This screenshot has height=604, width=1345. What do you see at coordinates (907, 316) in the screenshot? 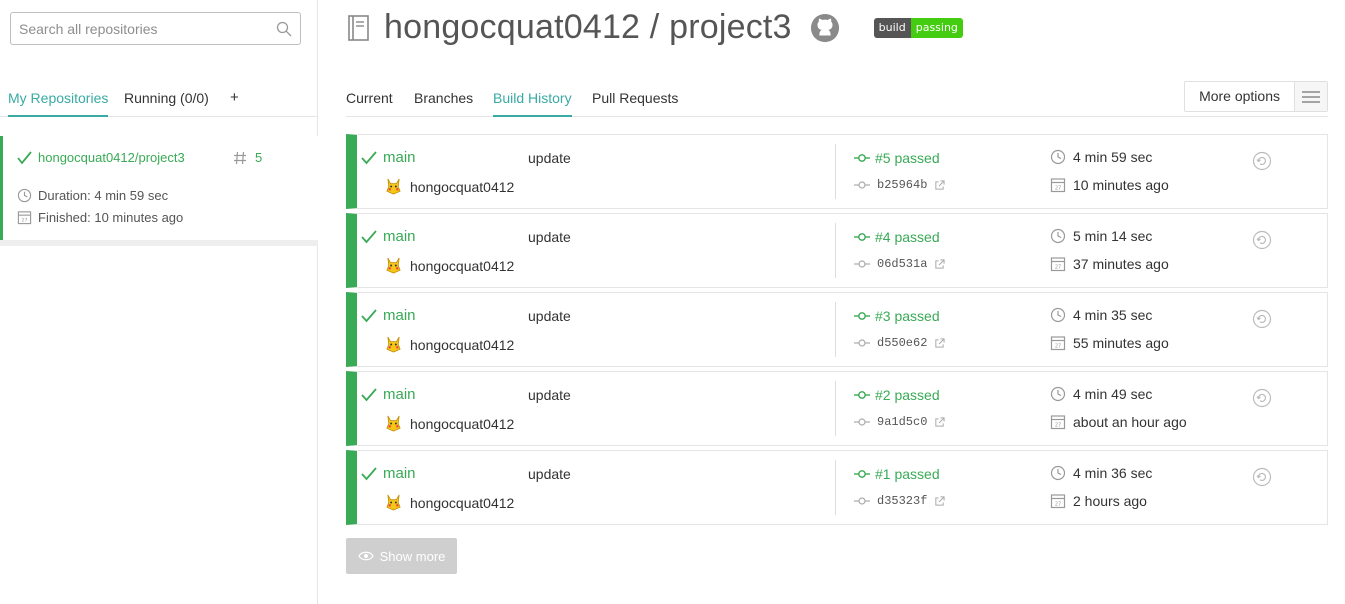
I see `build-state: #3 passed` at bounding box center [907, 316].